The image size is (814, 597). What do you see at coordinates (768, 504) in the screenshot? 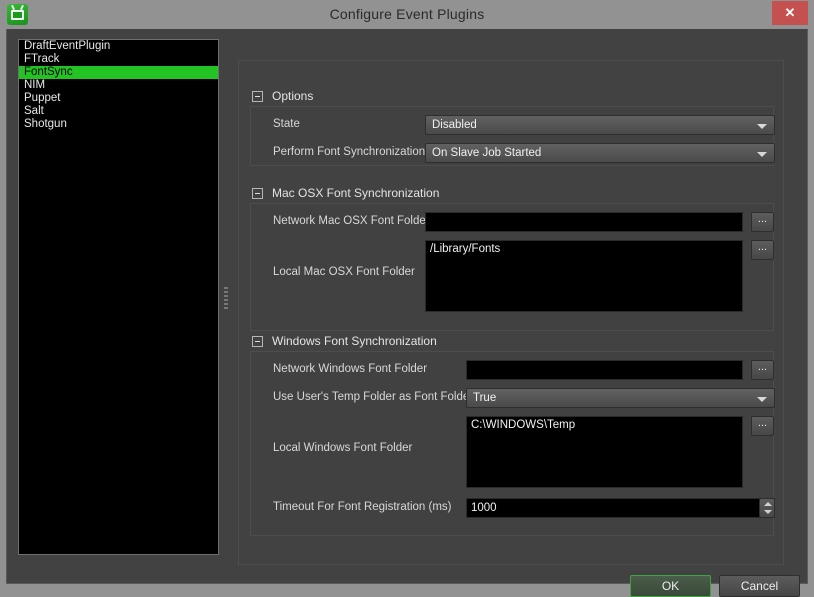
I see `spinner-up-icon` at bounding box center [768, 504].